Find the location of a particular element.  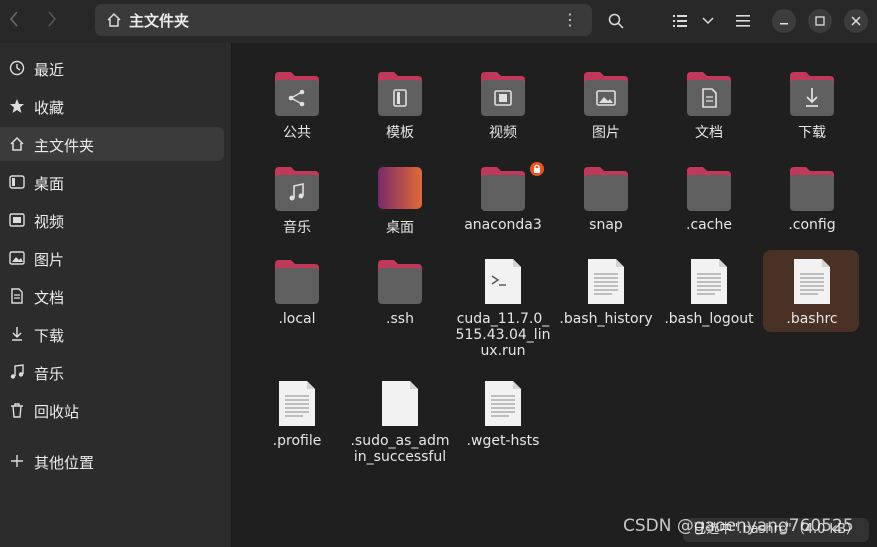

sidebar-item-label: 回收站 is located at coordinates (57, 412).